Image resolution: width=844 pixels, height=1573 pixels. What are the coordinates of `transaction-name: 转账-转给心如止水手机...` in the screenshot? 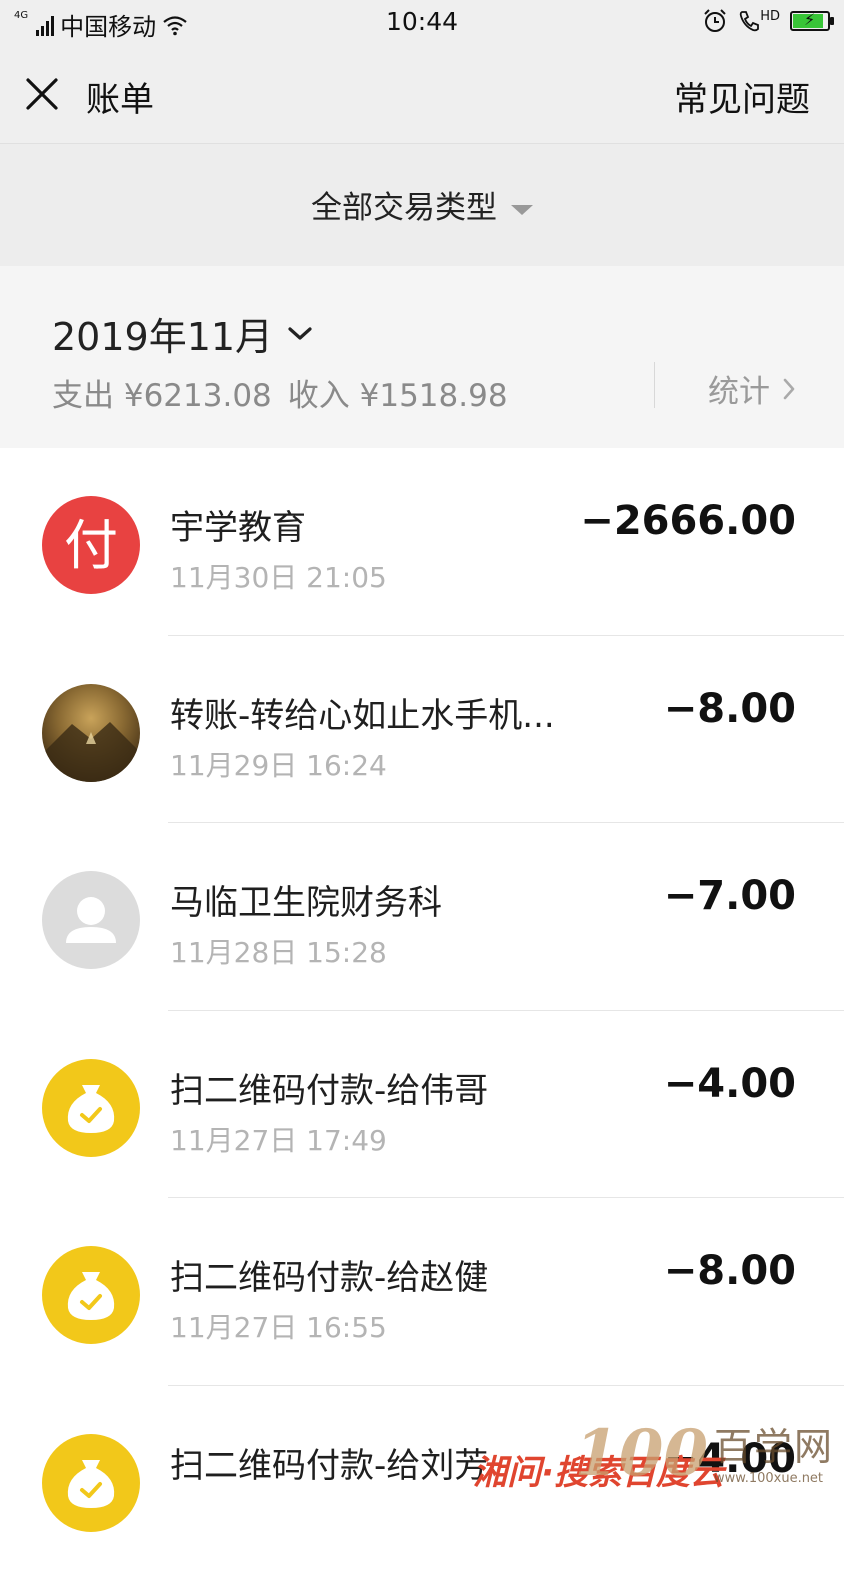 It's located at (362, 712).